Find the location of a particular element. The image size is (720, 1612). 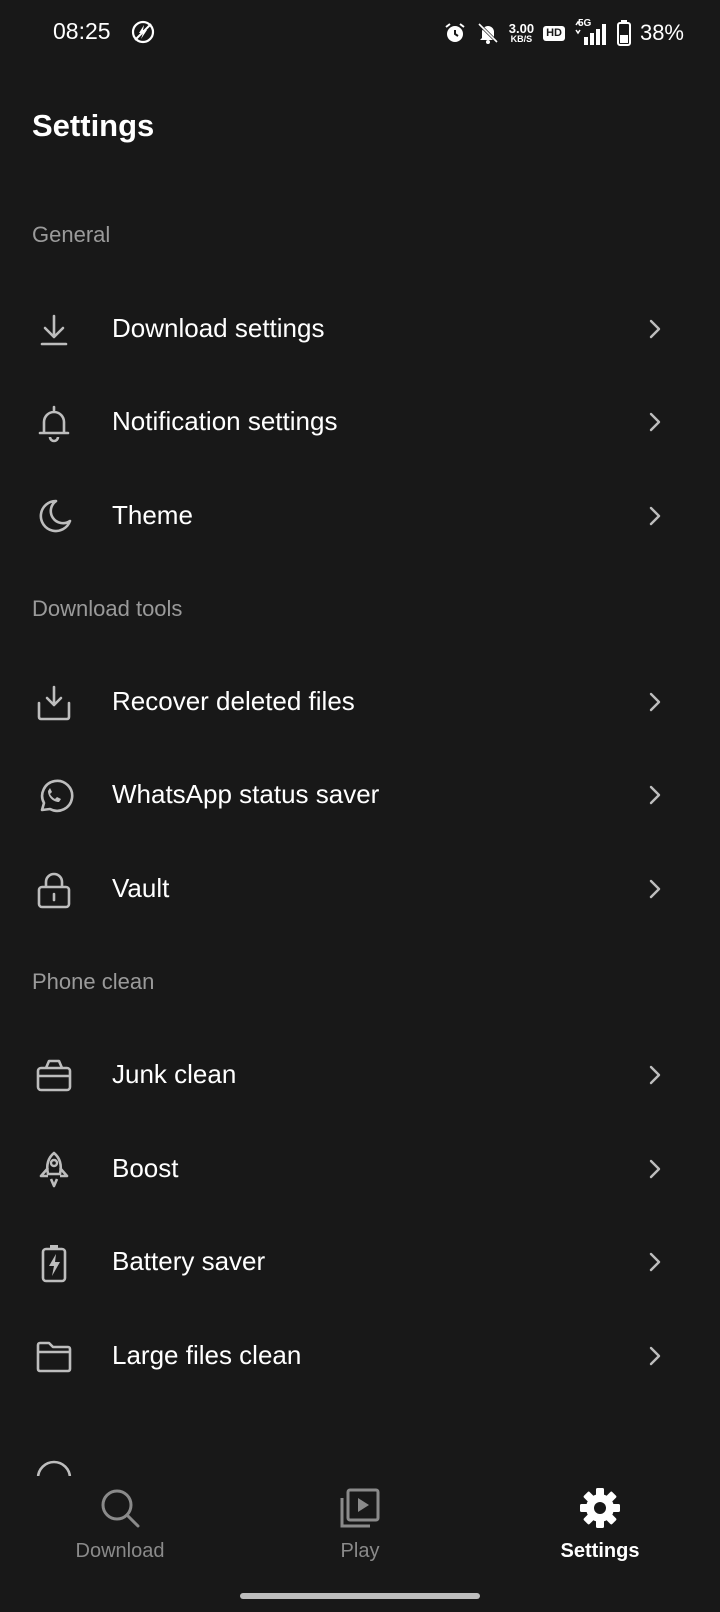

settings-item-label: Battery saver is located at coordinates (189, 1261).